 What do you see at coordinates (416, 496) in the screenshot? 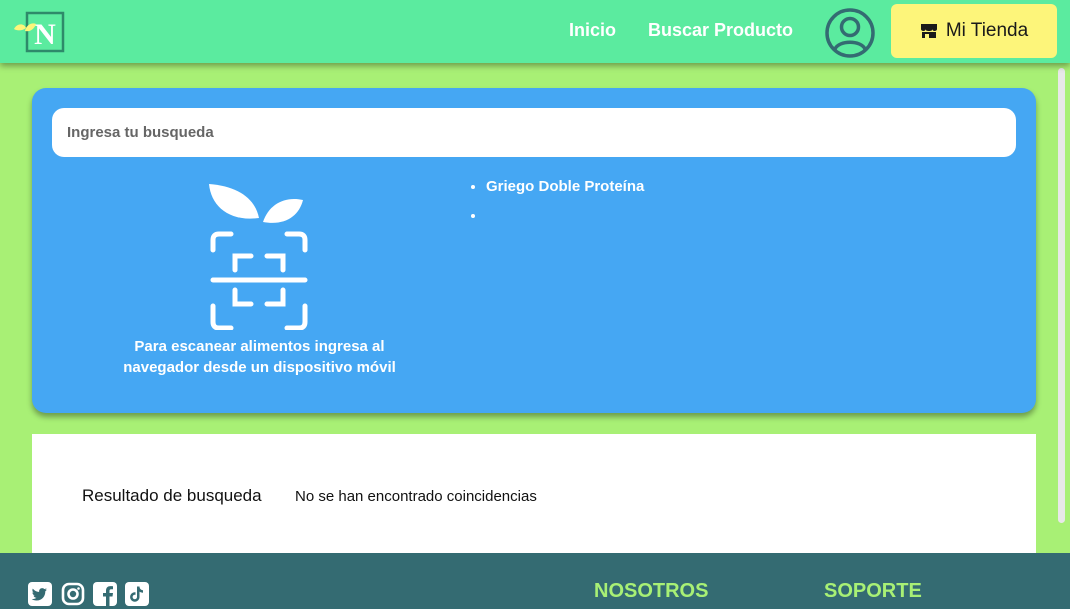
I see `results-message: No se han encontrado coincidencias` at bounding box center [416, 496].